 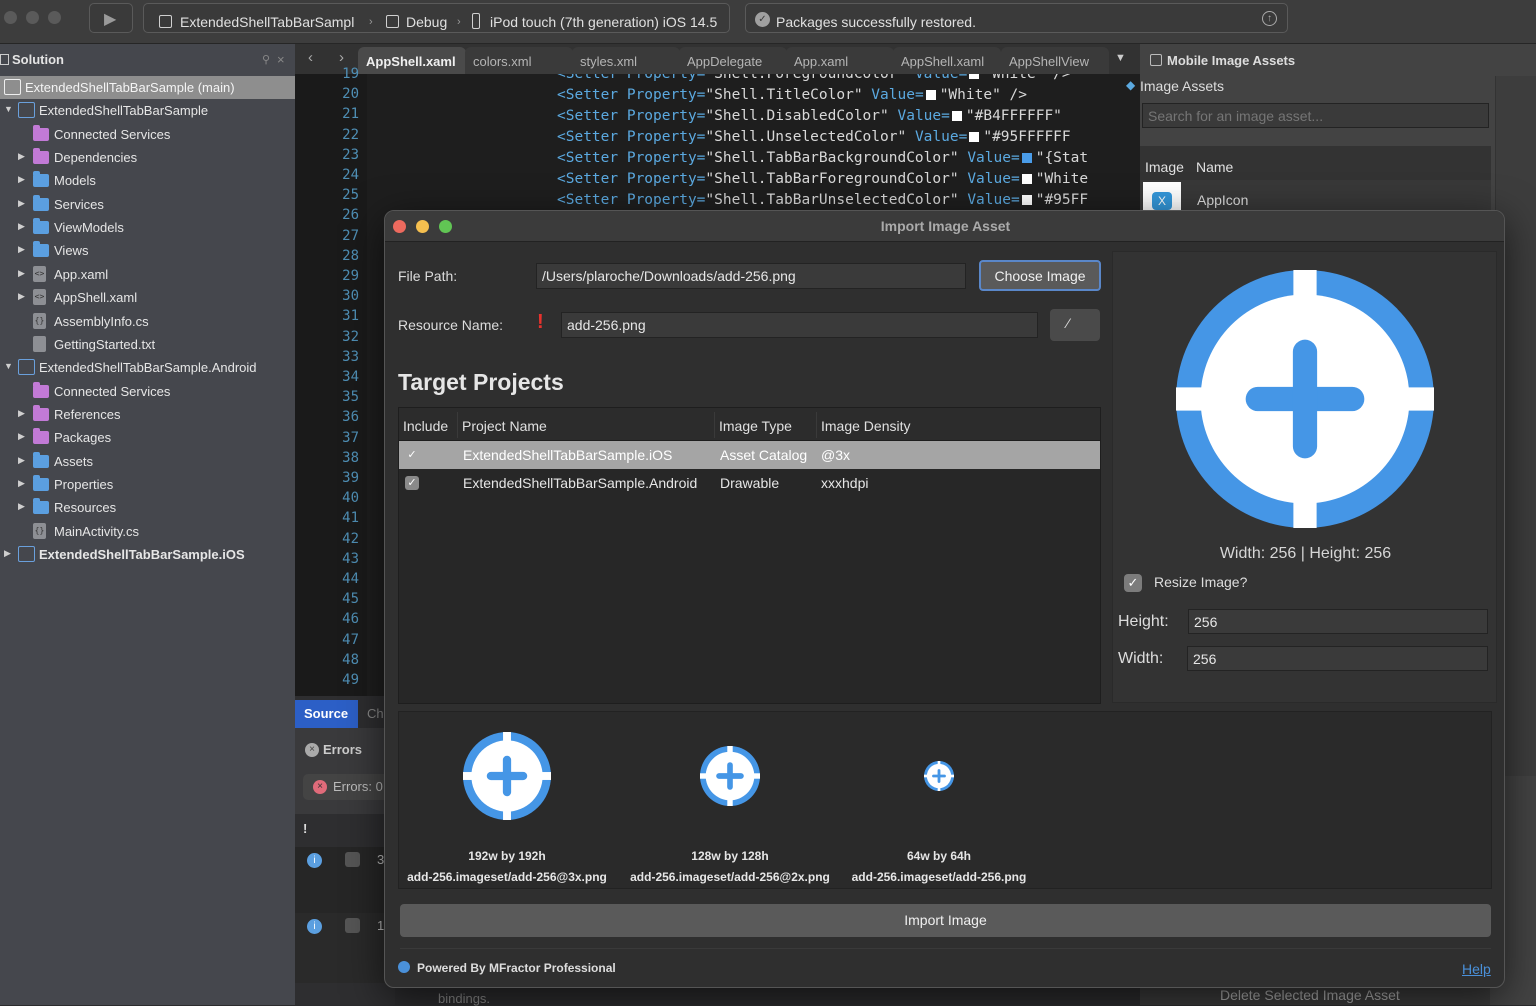 What do you see at coordinates (345, 948) in the screenshot?
I see `error-row: i 1` at bounding box center [345, 948].